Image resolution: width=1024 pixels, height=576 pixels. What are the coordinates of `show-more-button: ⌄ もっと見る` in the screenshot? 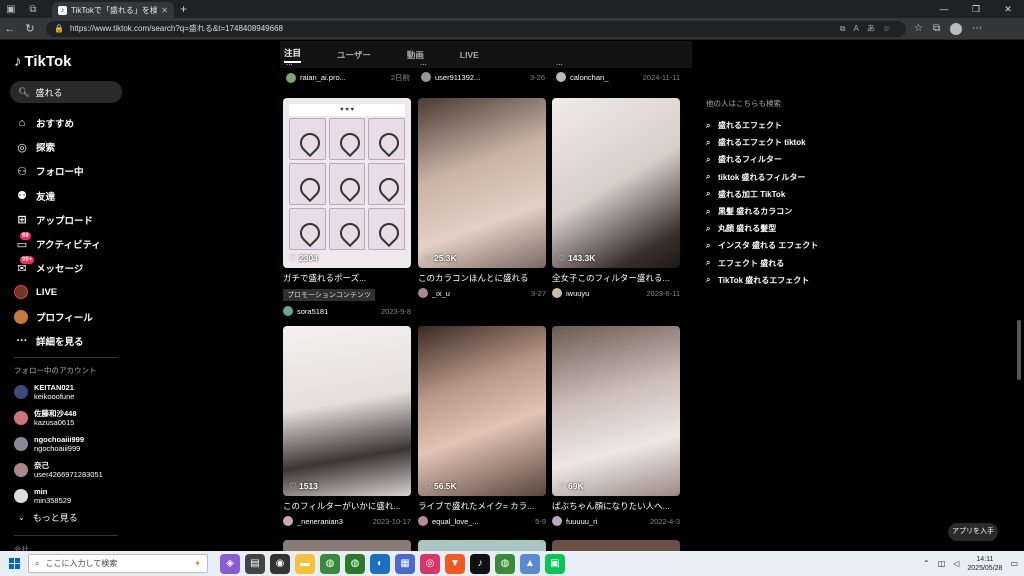 It's located at (48, 517).